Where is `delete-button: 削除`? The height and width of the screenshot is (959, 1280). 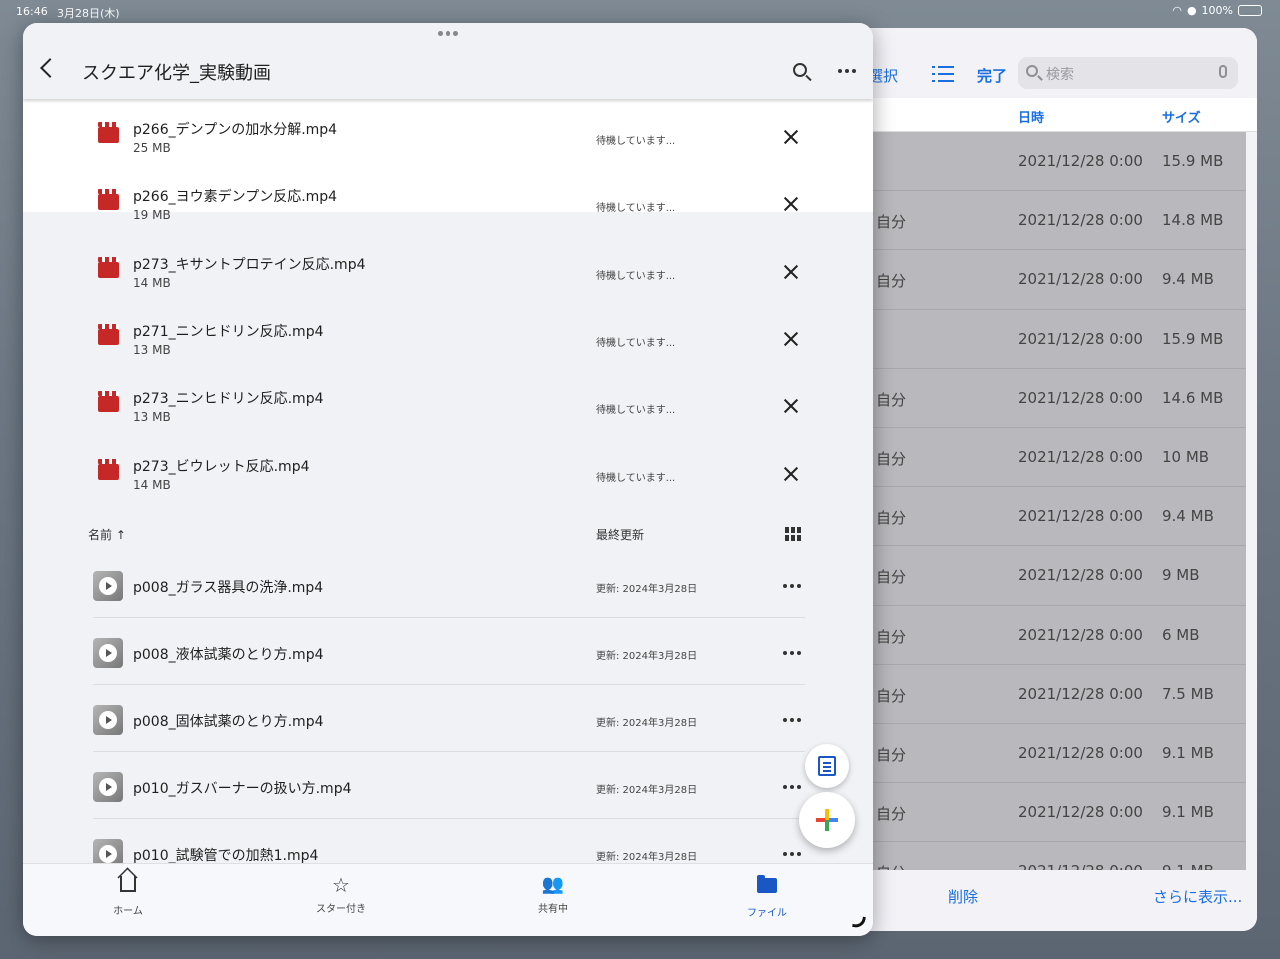
delete-button: 削除 is located at coordinates (963, 896).